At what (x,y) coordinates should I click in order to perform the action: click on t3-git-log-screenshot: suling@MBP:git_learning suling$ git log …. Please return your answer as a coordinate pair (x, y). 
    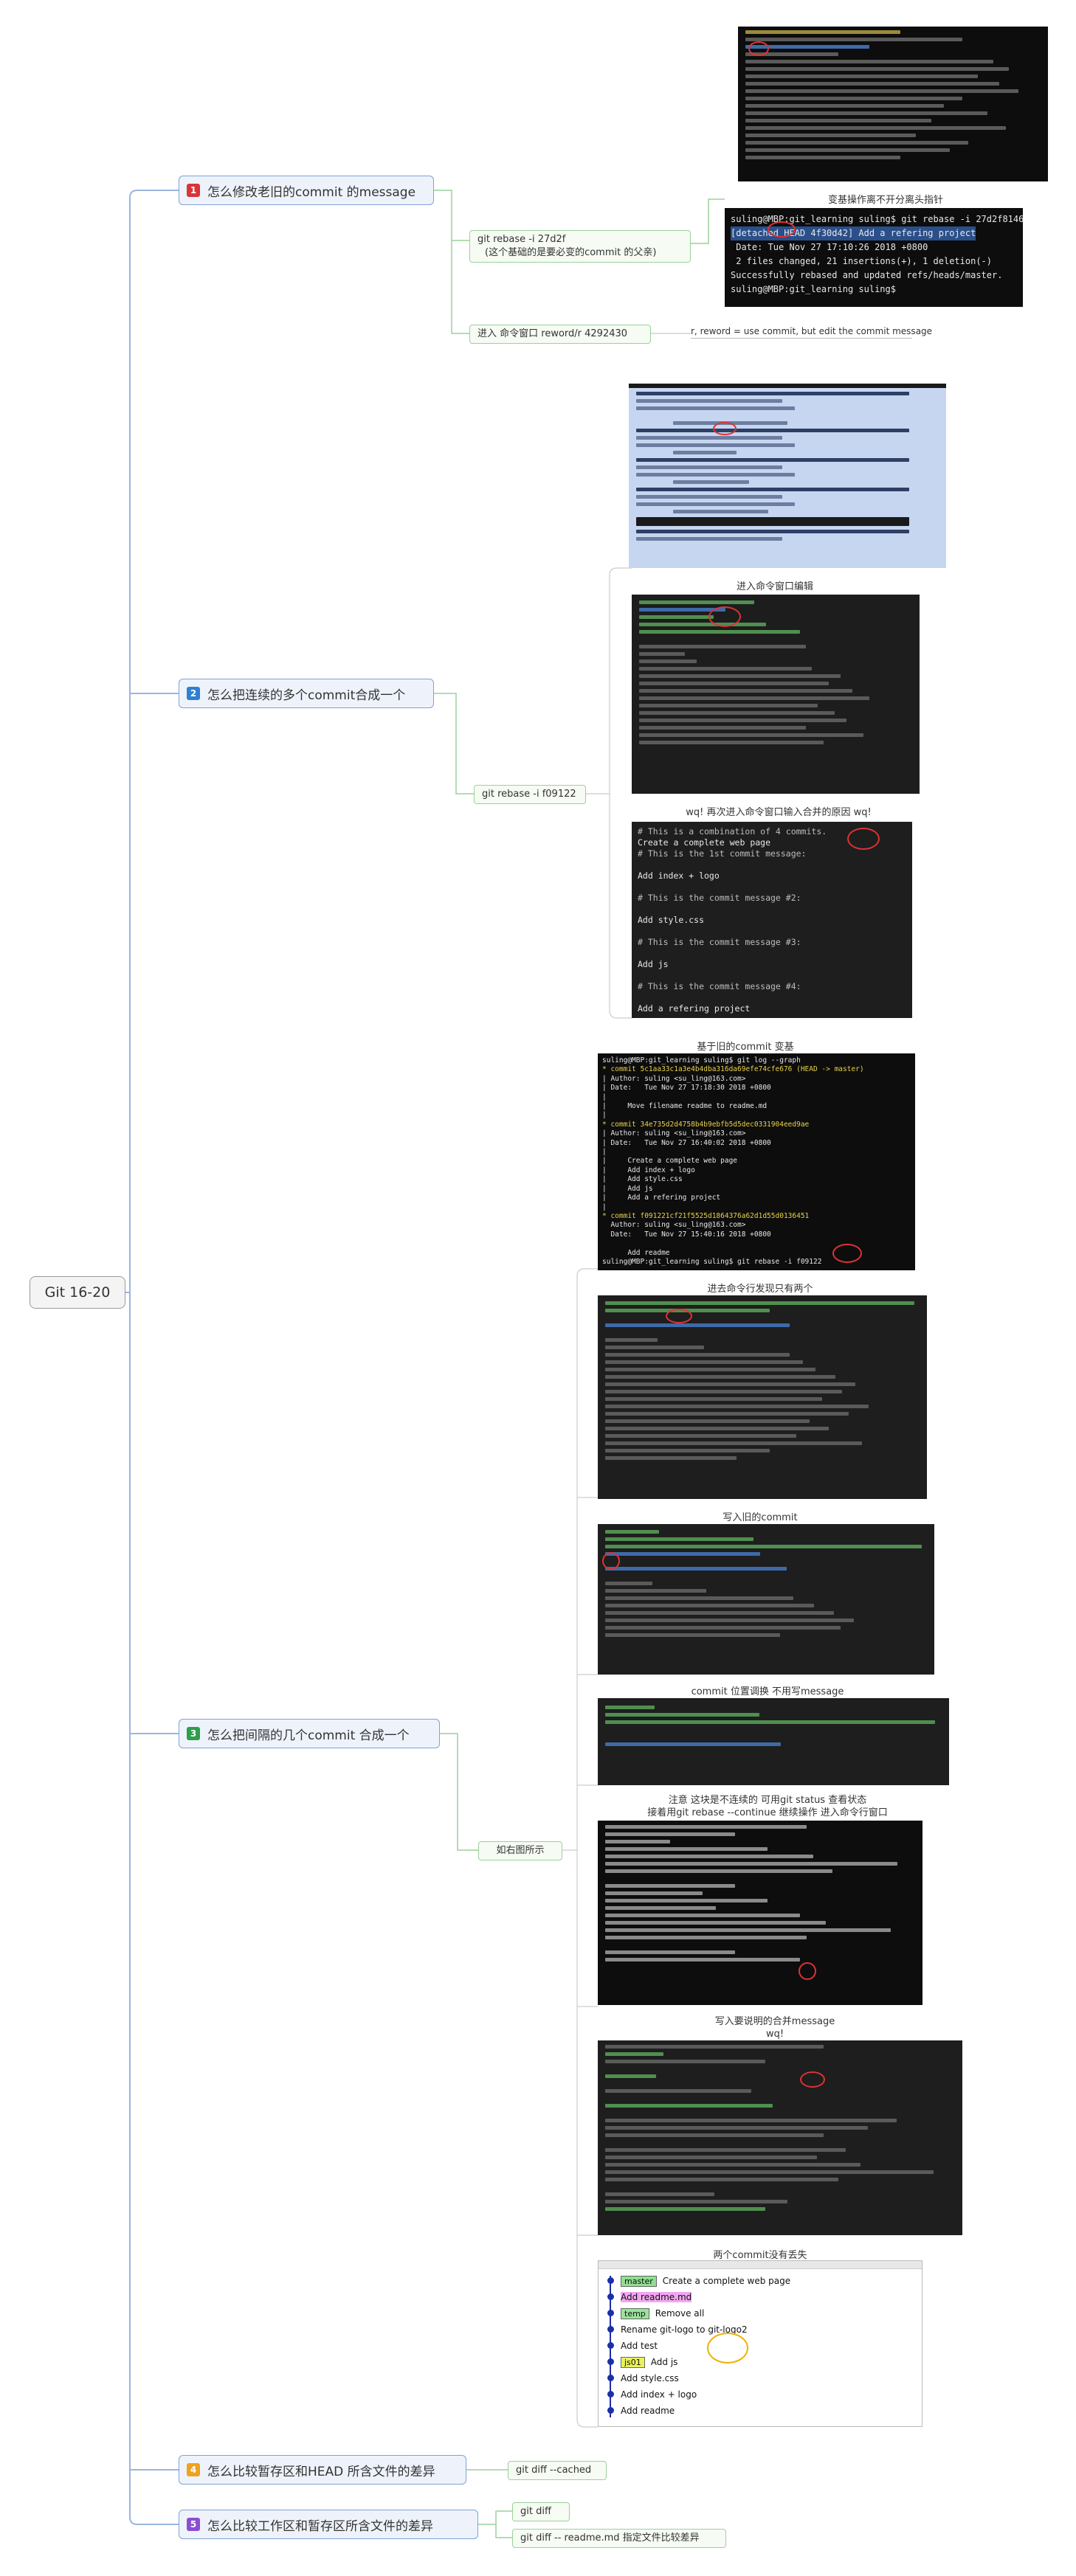
    Looking at the image, I should click on (756, 1162).